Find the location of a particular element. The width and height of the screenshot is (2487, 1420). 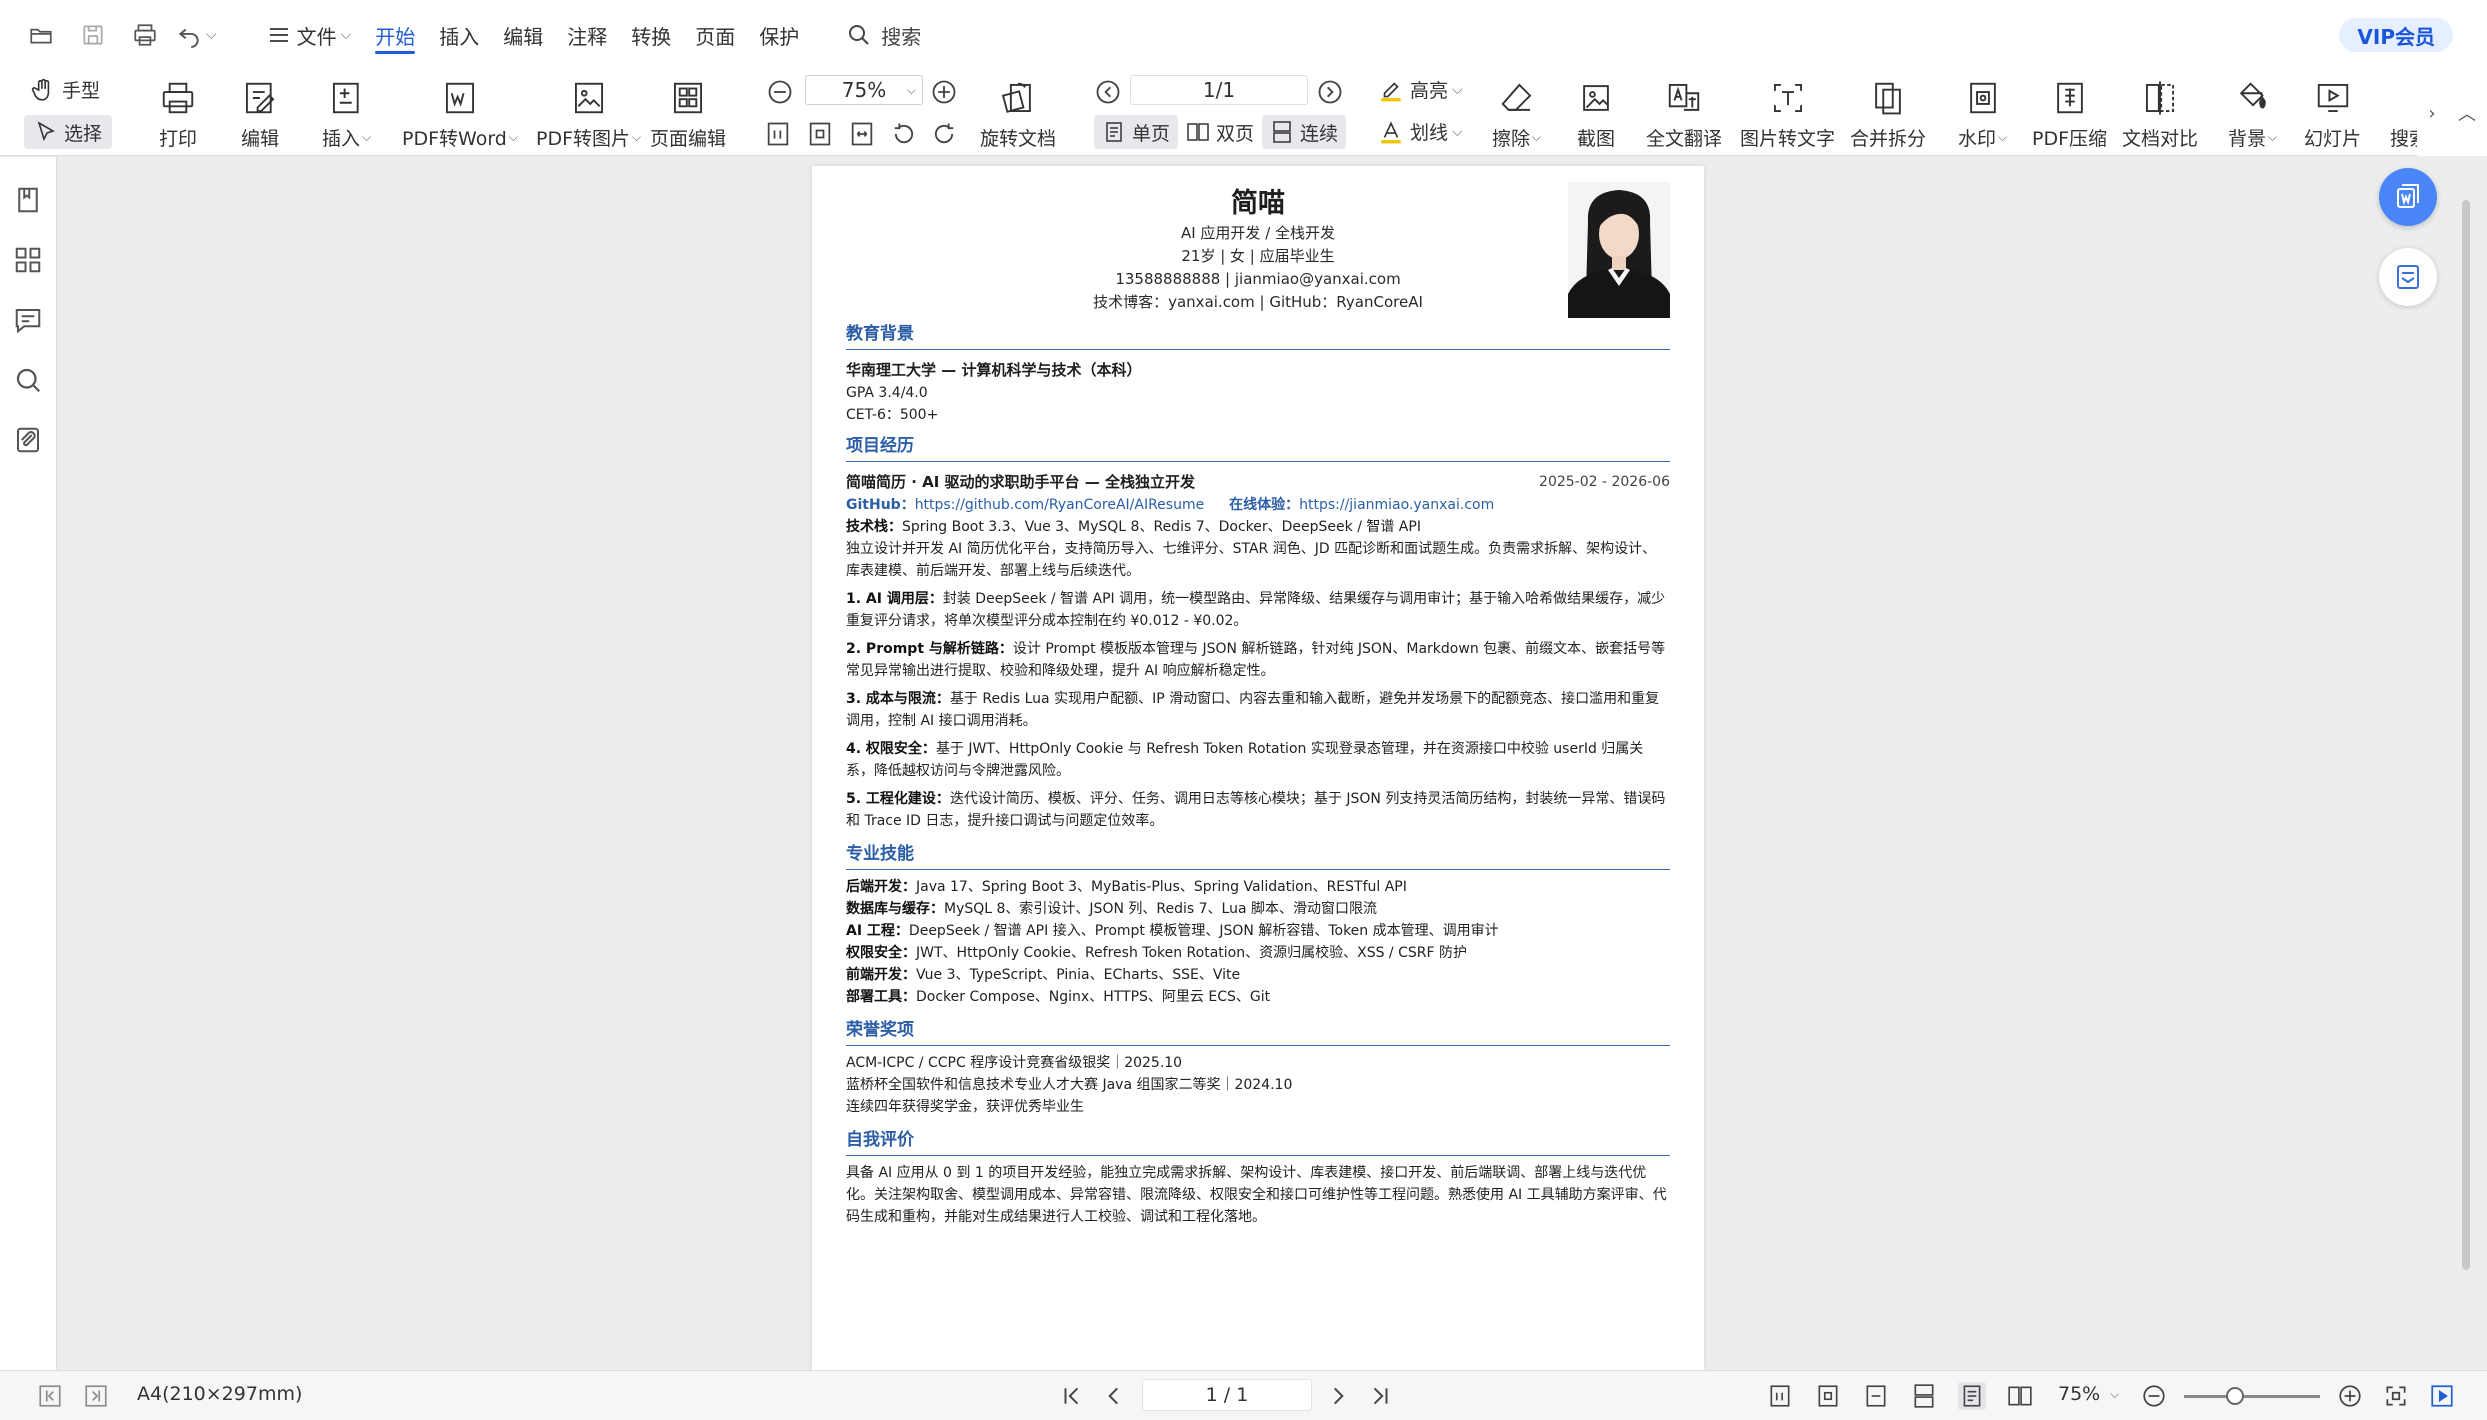

status-zoom-dropdown-icon: ⌵ is located at coordinates (2115, 1393).